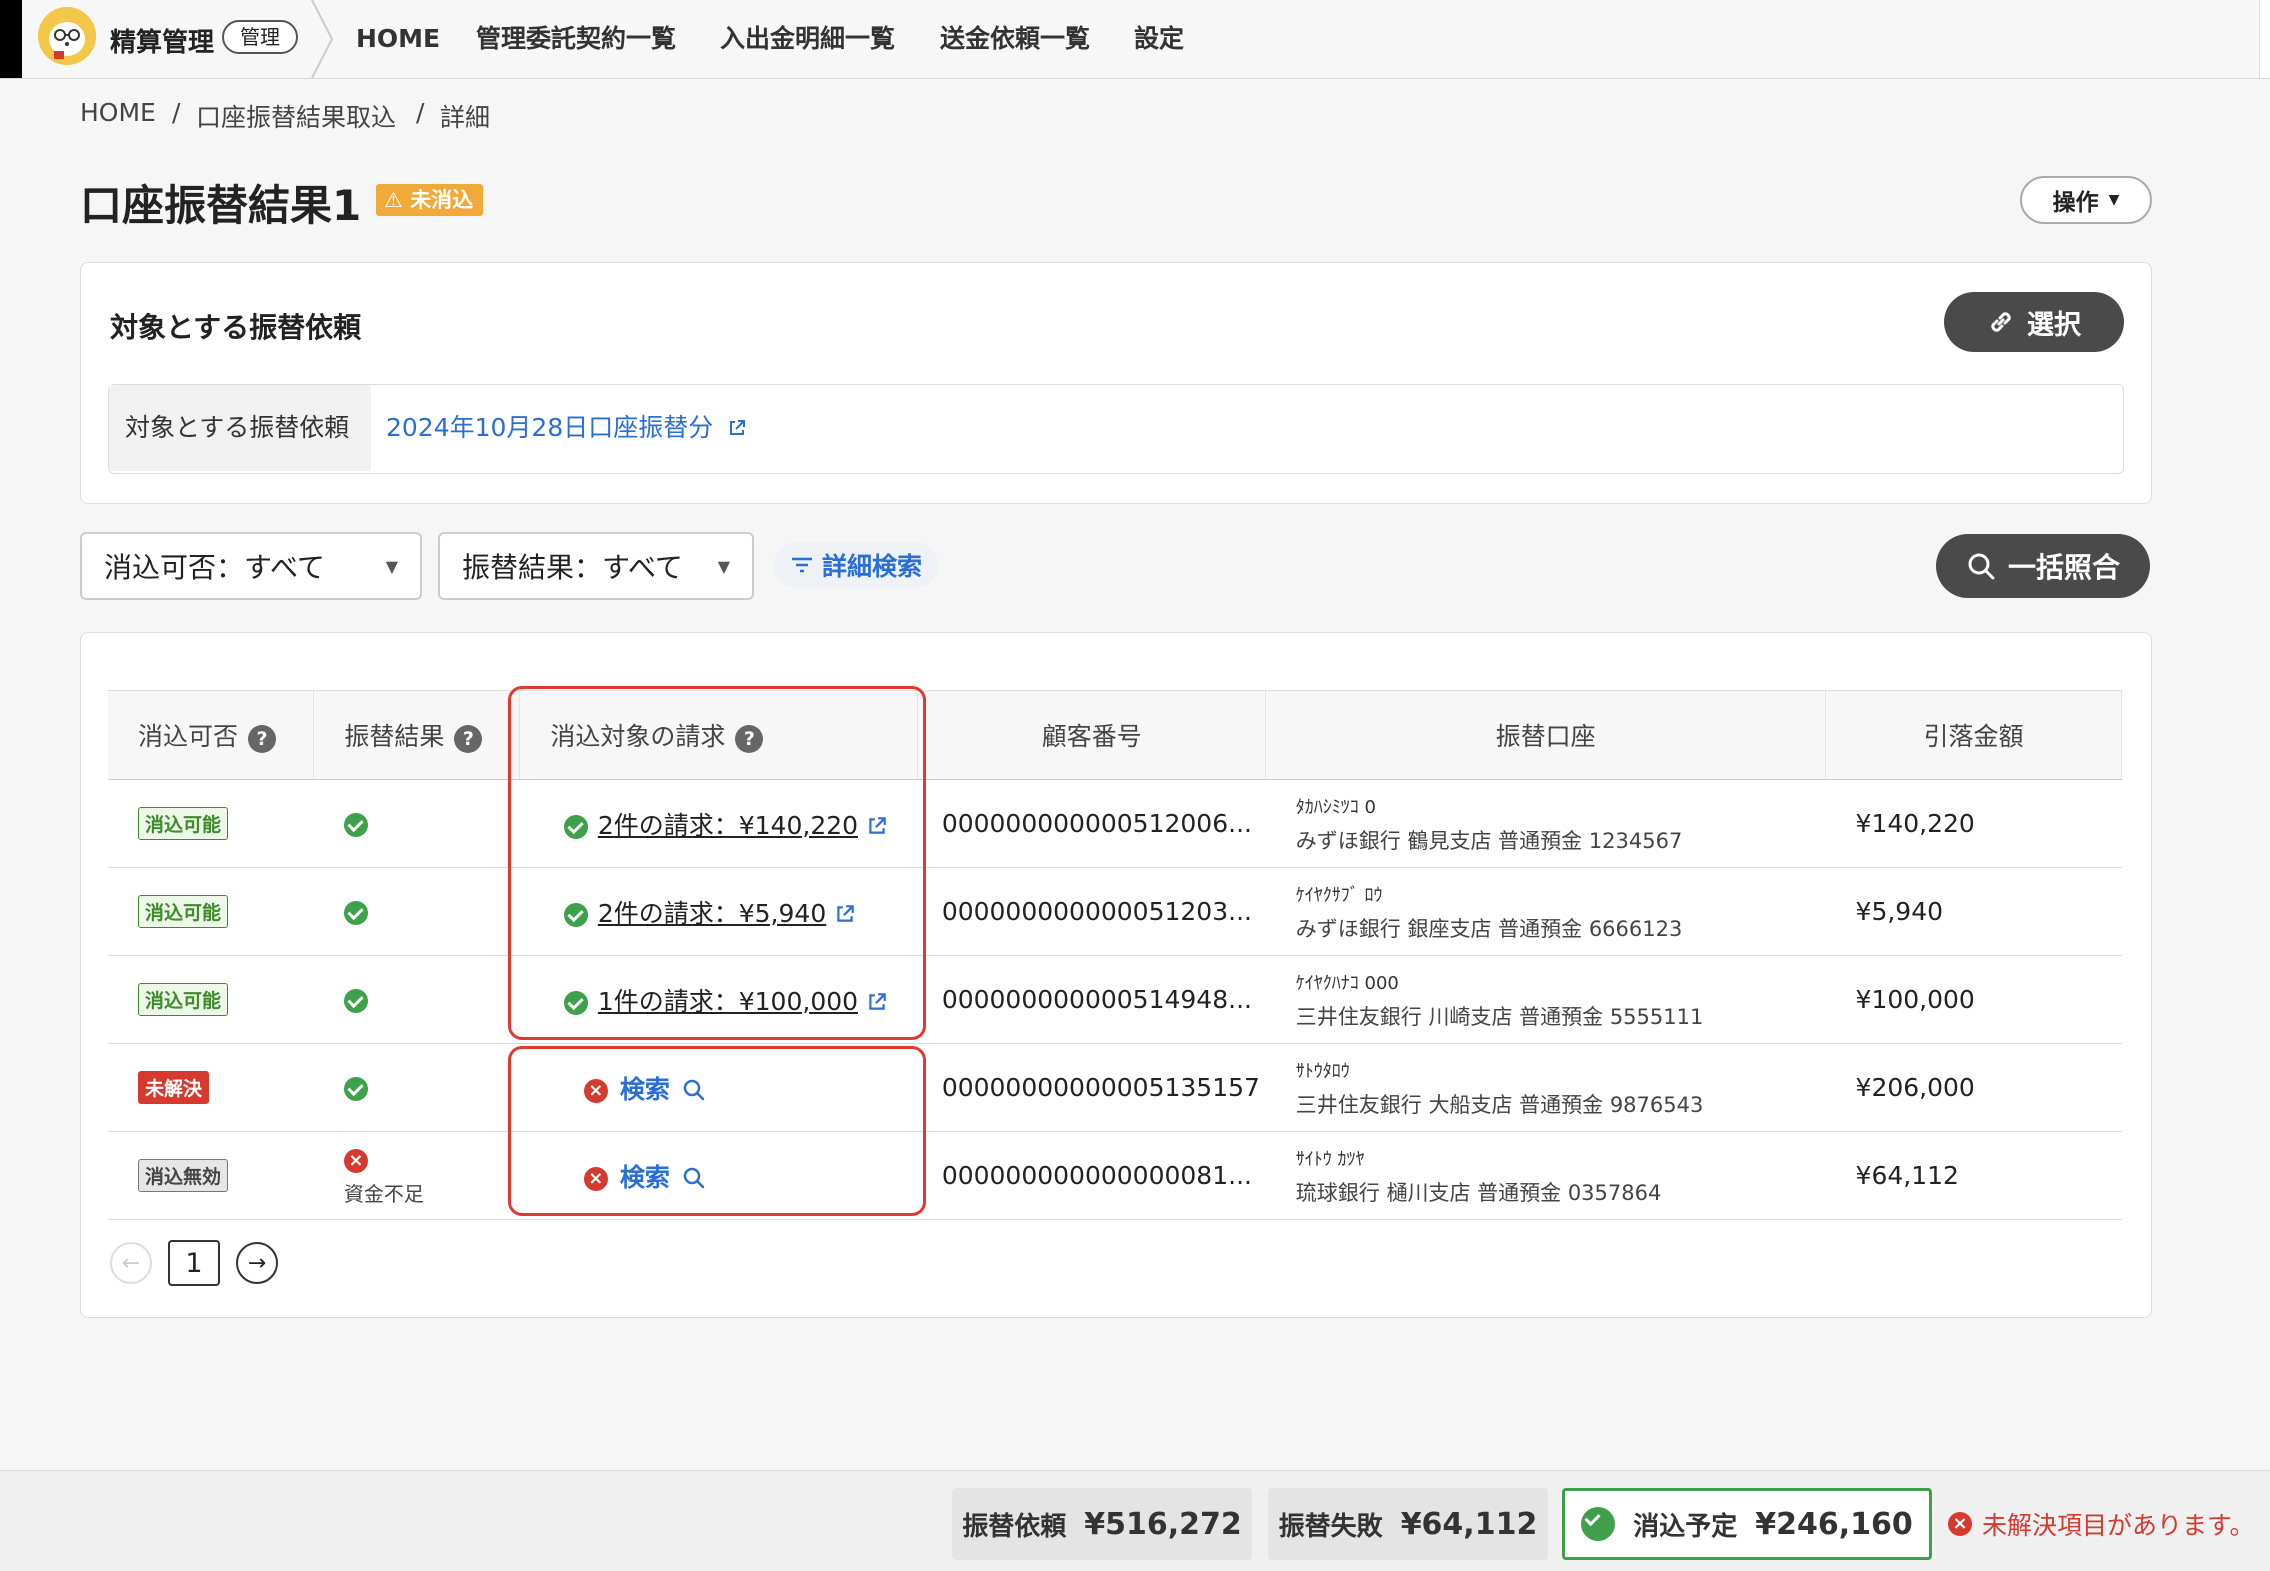 Image resolution: width=2270 pixels, height=1571 pixels. I want to click on bank-account: みずほ銀行 鶴見支店 普通預金 1234567, so click(1489, 840).